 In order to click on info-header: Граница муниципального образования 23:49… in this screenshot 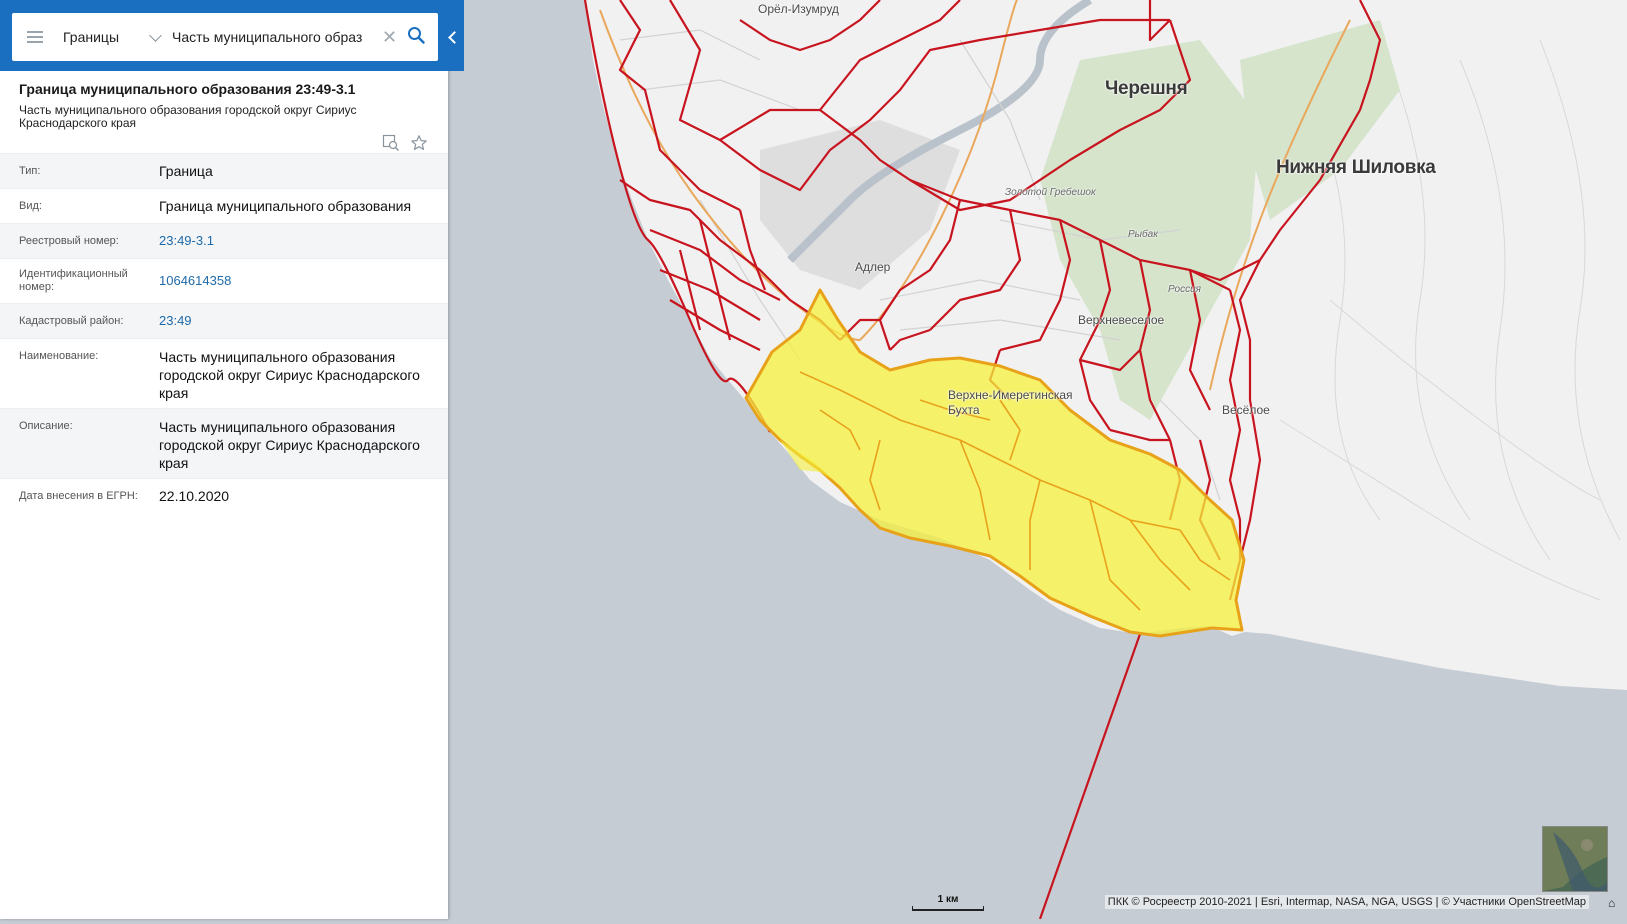, I will do `click(224, 111)`.